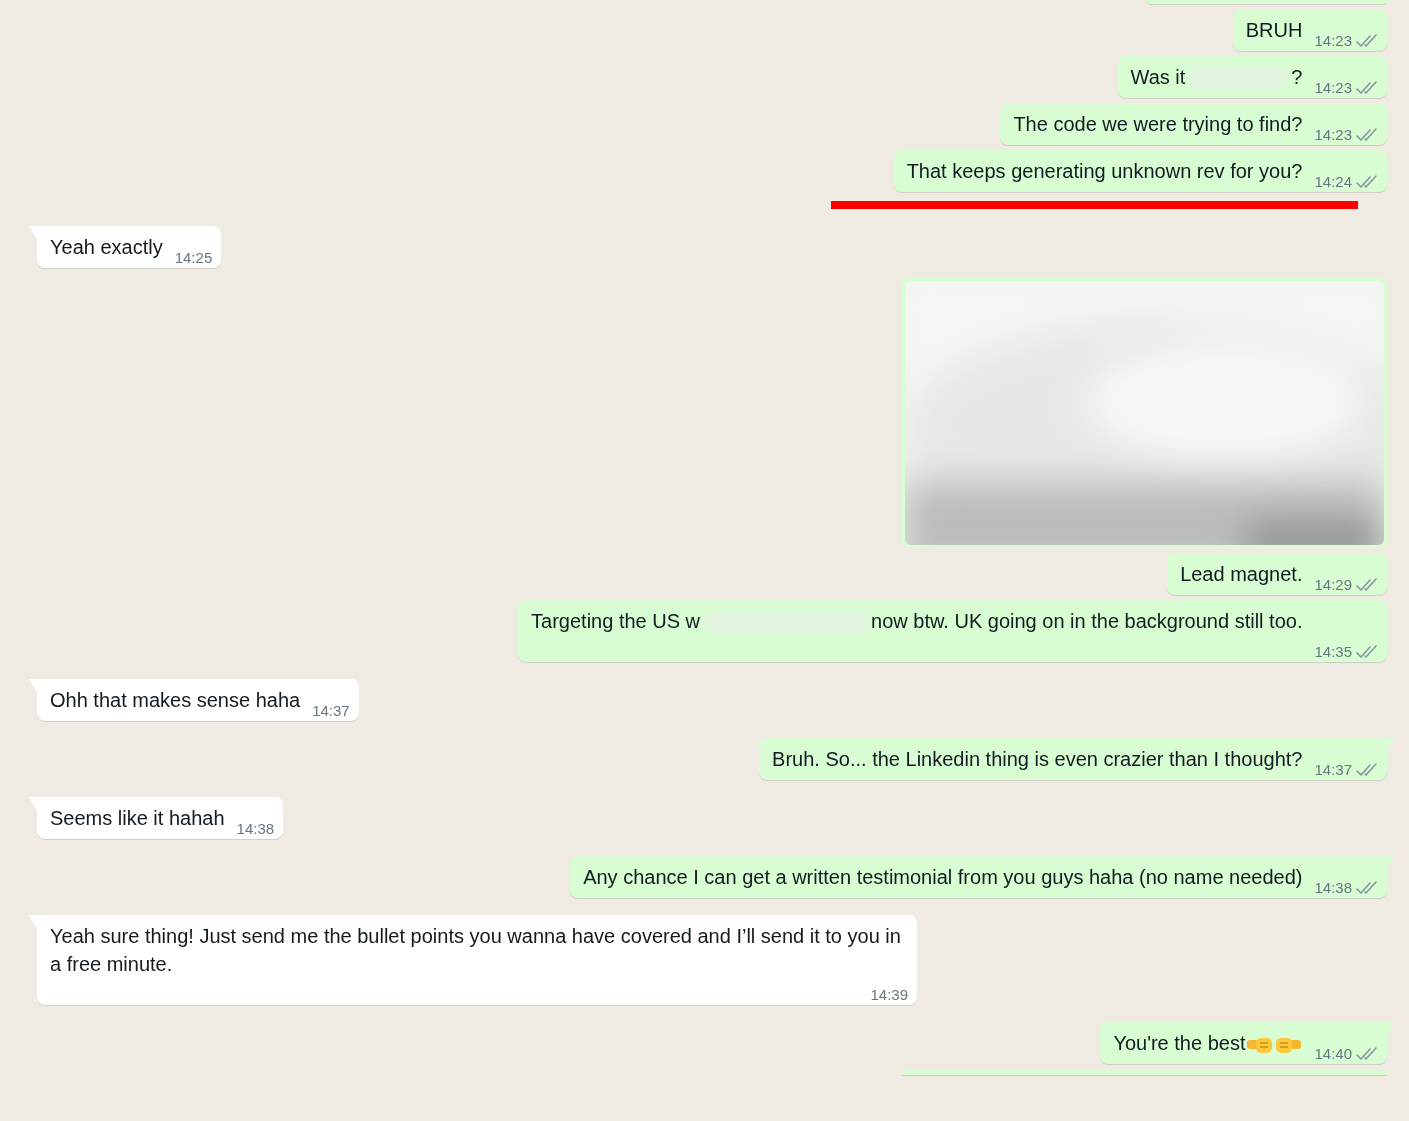  I want to click on message-time: 14:25, so click(193, 258).